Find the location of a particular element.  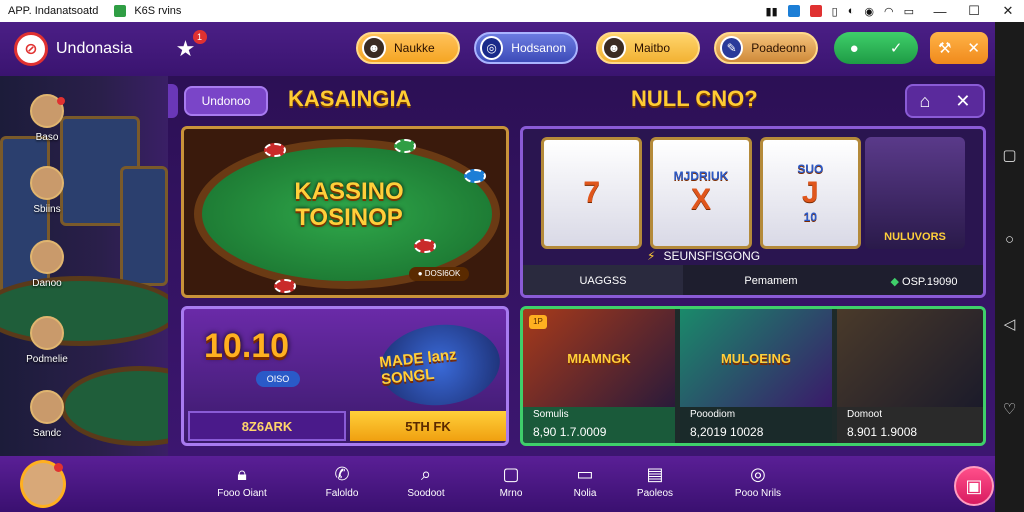

prize-card: 10.10 OISO MADE lanz SONGL 8Z6ARK 5TH FK is located at coordinates (345, 376).